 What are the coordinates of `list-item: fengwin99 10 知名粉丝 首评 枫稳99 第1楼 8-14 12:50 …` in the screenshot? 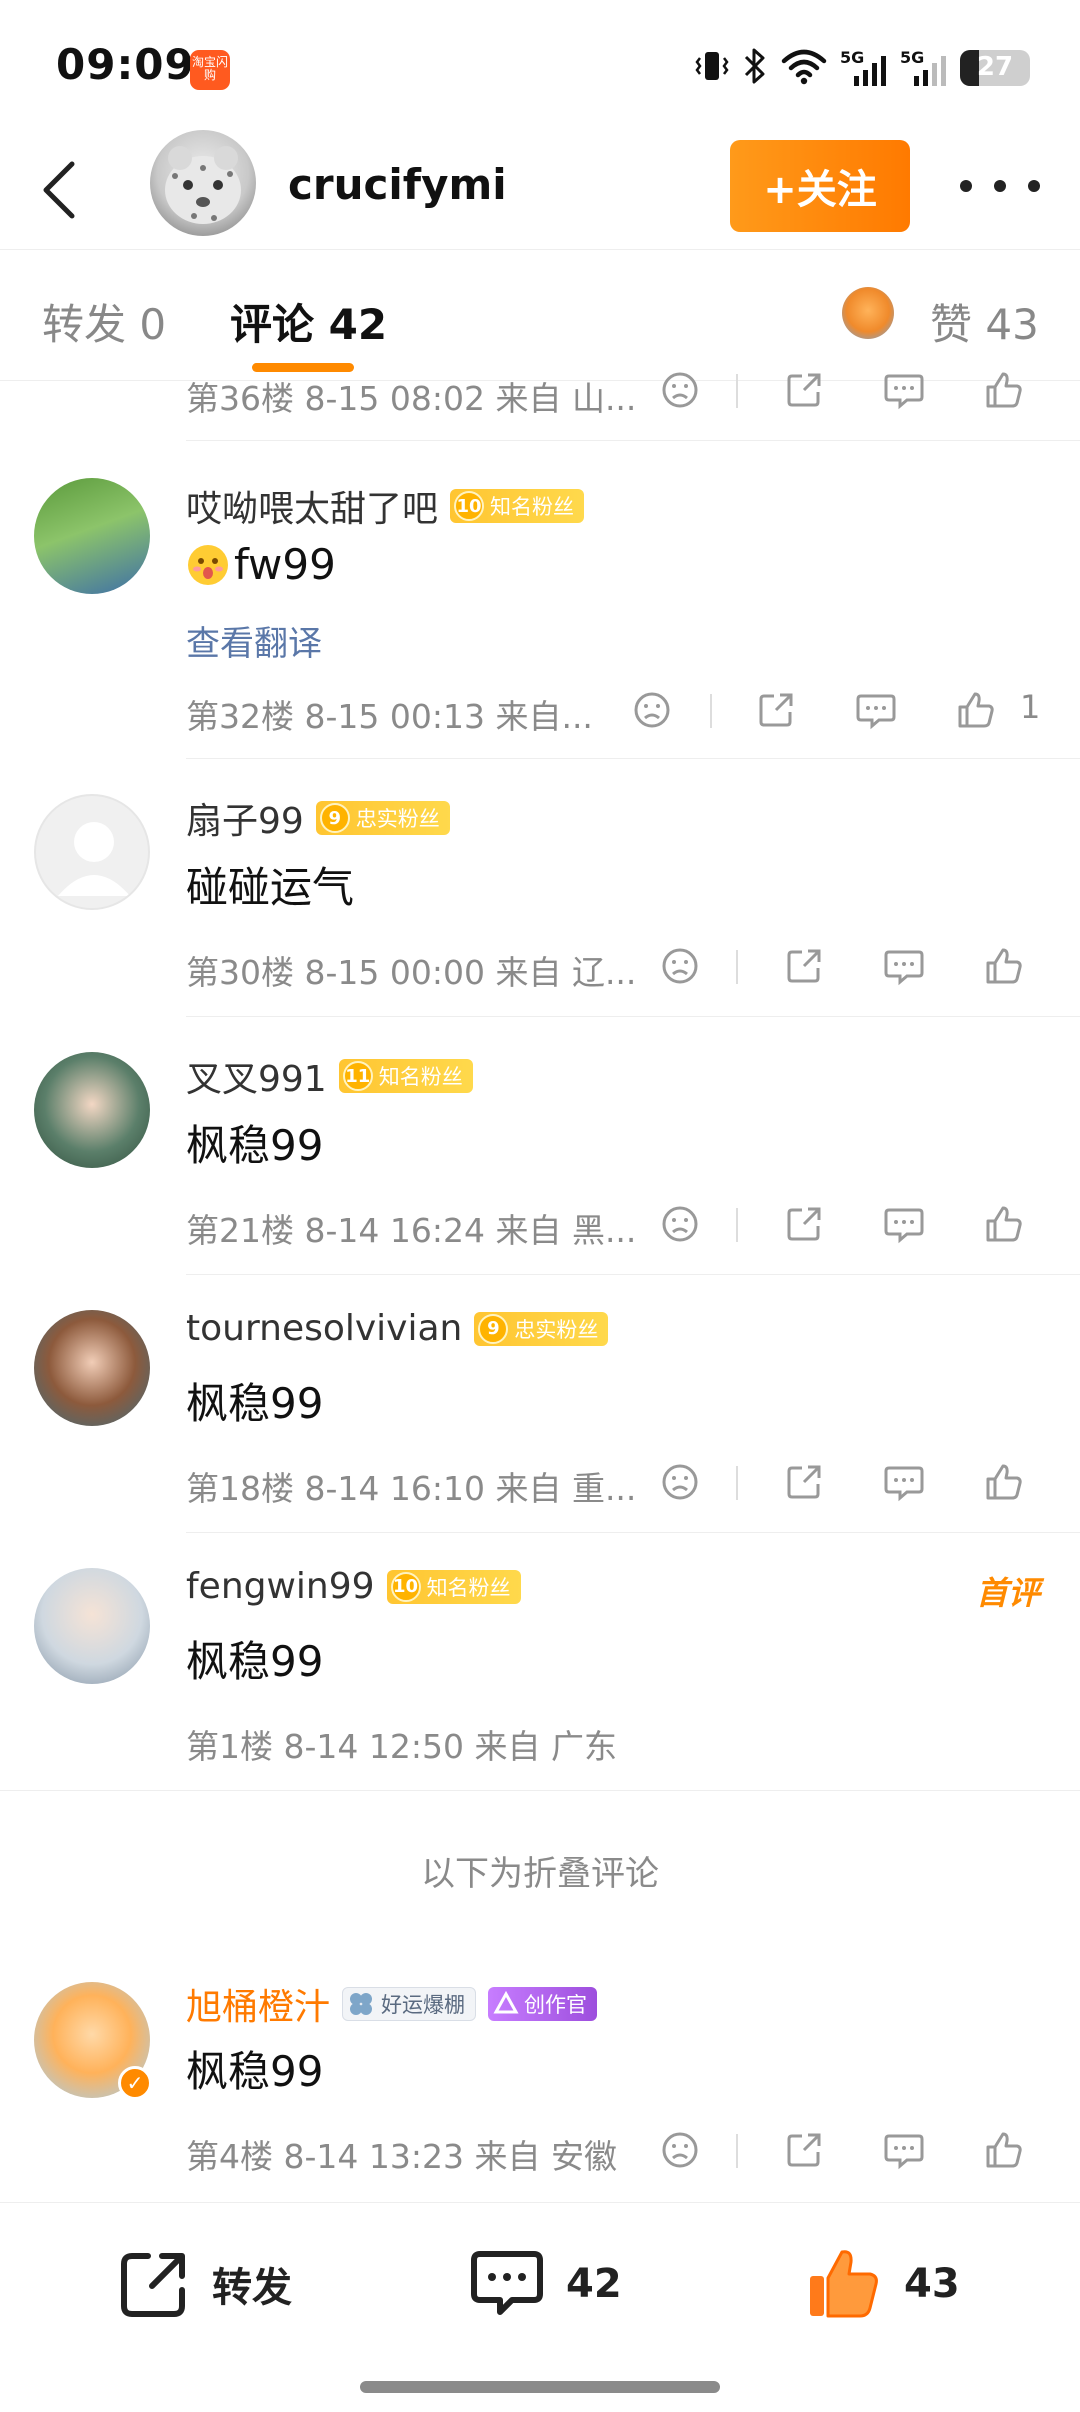 It's located at (540, 1661).